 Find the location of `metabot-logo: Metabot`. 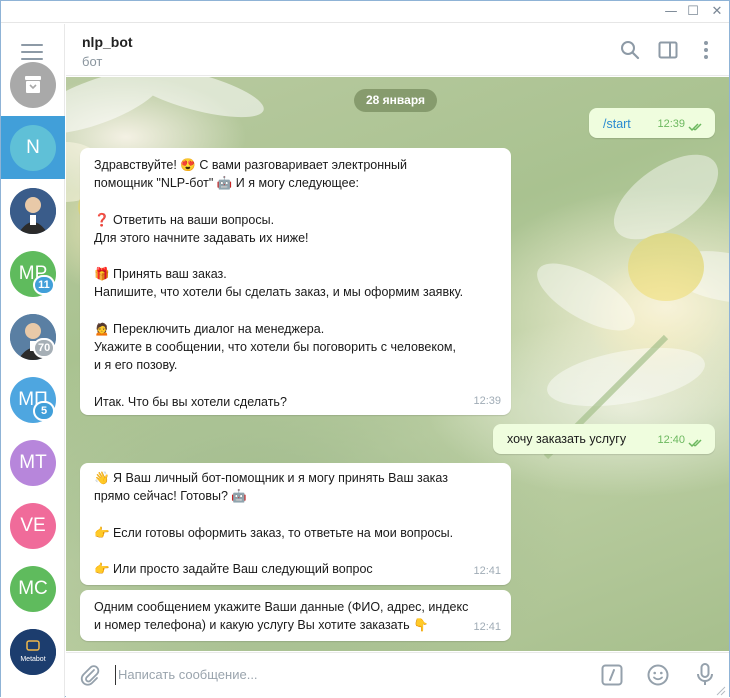

metabot-logo: Metabot is located at coordinates (33, 652).